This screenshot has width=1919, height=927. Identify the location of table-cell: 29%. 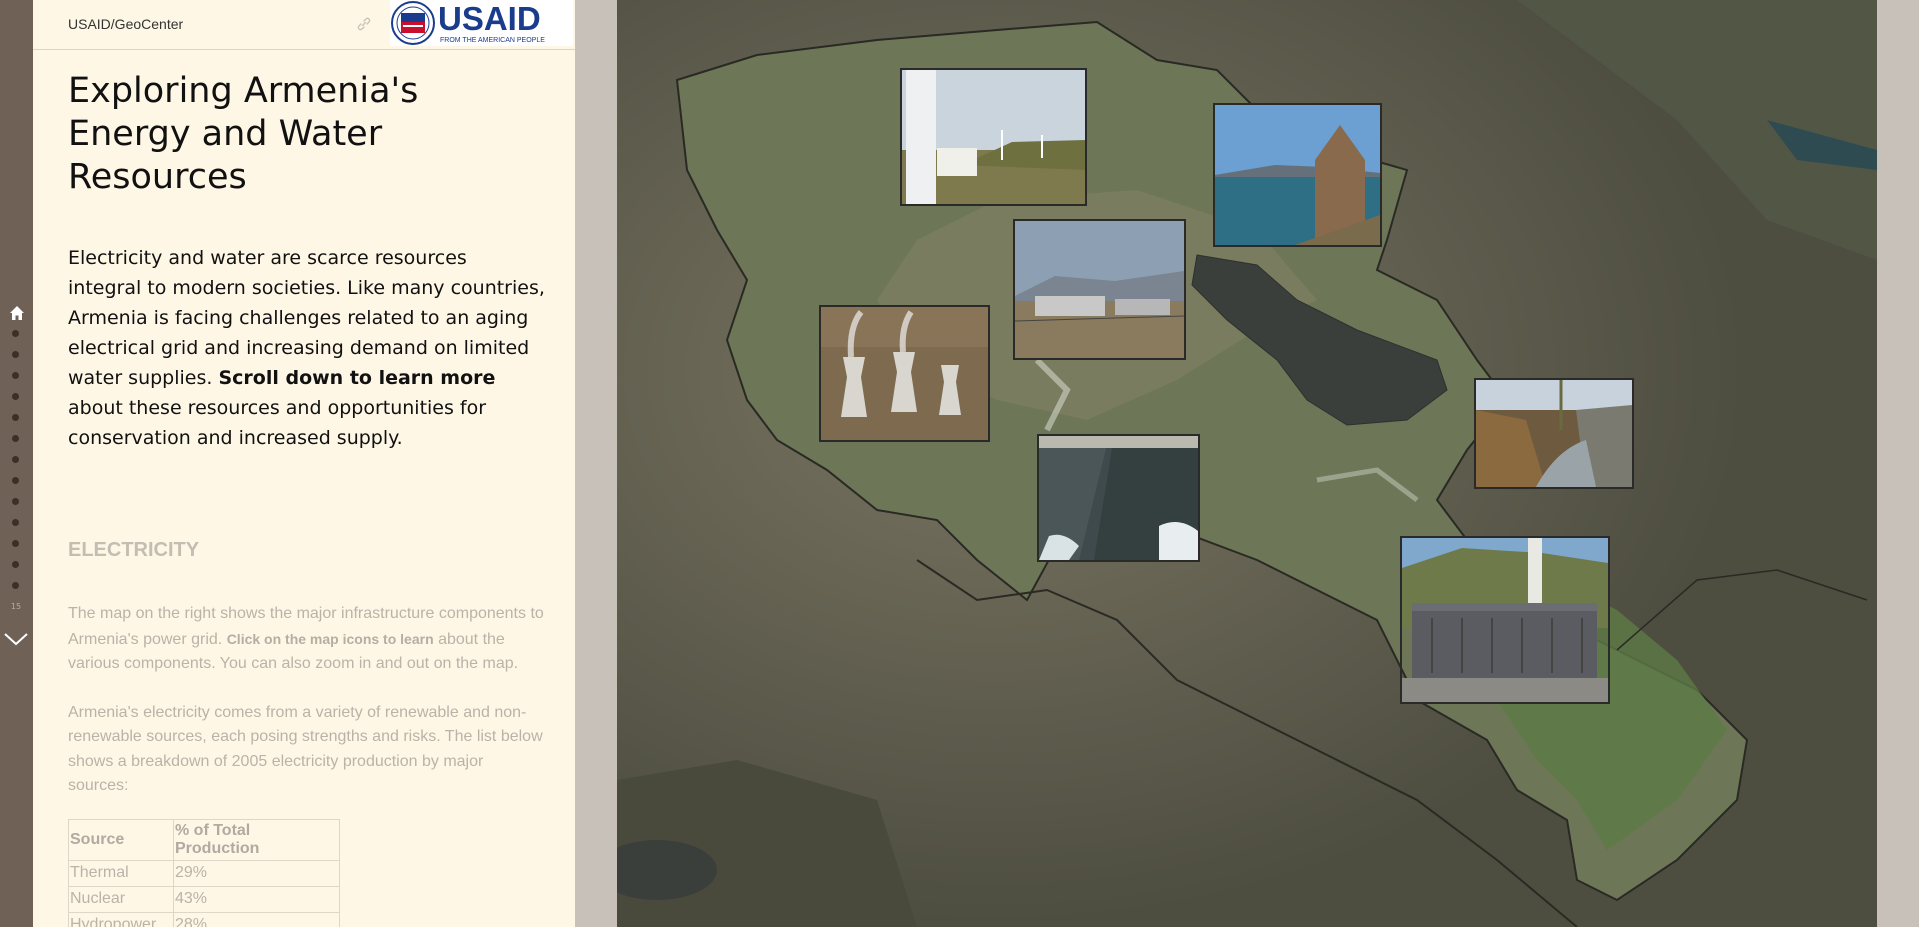
(256, 873).